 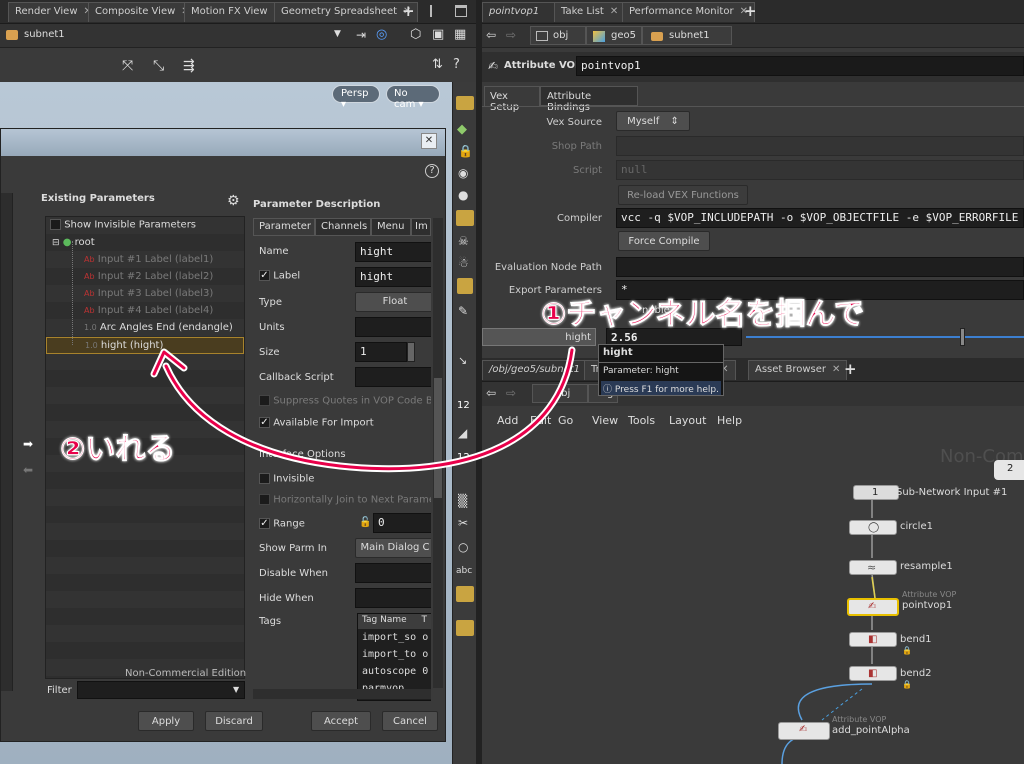 What do you see at coordinates (7, 442) in the screenshot?
I see `parameter-types-list` at bounding box center [7, 442].